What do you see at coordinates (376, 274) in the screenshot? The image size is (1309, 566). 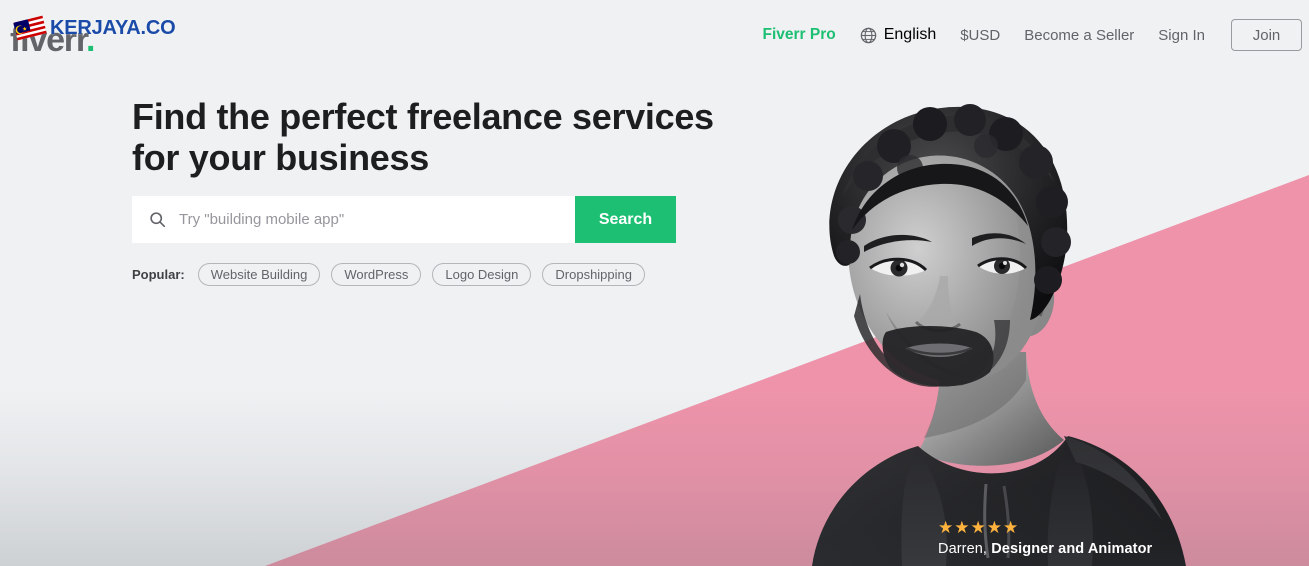 I see `popular-tag-wordpress: WordPress` at bounding box center [376, 274].